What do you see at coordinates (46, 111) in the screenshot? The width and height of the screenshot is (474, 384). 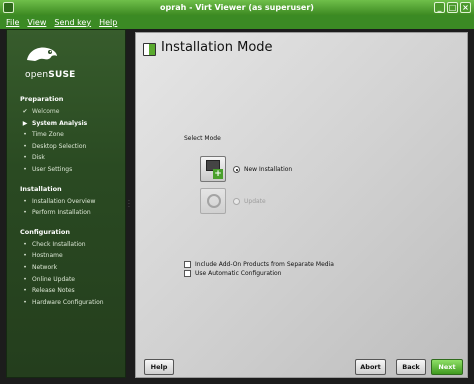 I see `nav-item-label: Welcome` at bounding box center [46, 111].